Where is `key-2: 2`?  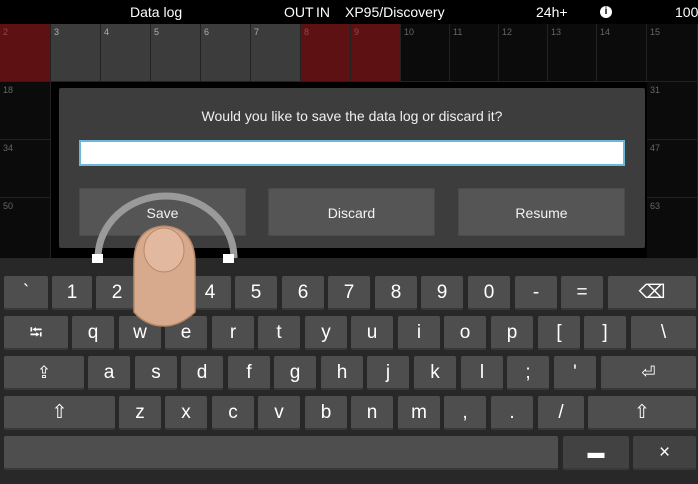
key-2: 2 is located at coordinates (117, 293).